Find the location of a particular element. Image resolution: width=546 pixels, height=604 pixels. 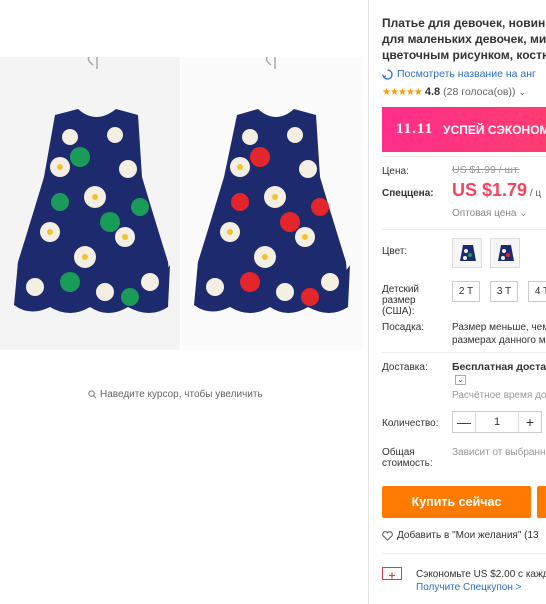

total-label: Общая стоимость: is located at coordinates (407, 458).